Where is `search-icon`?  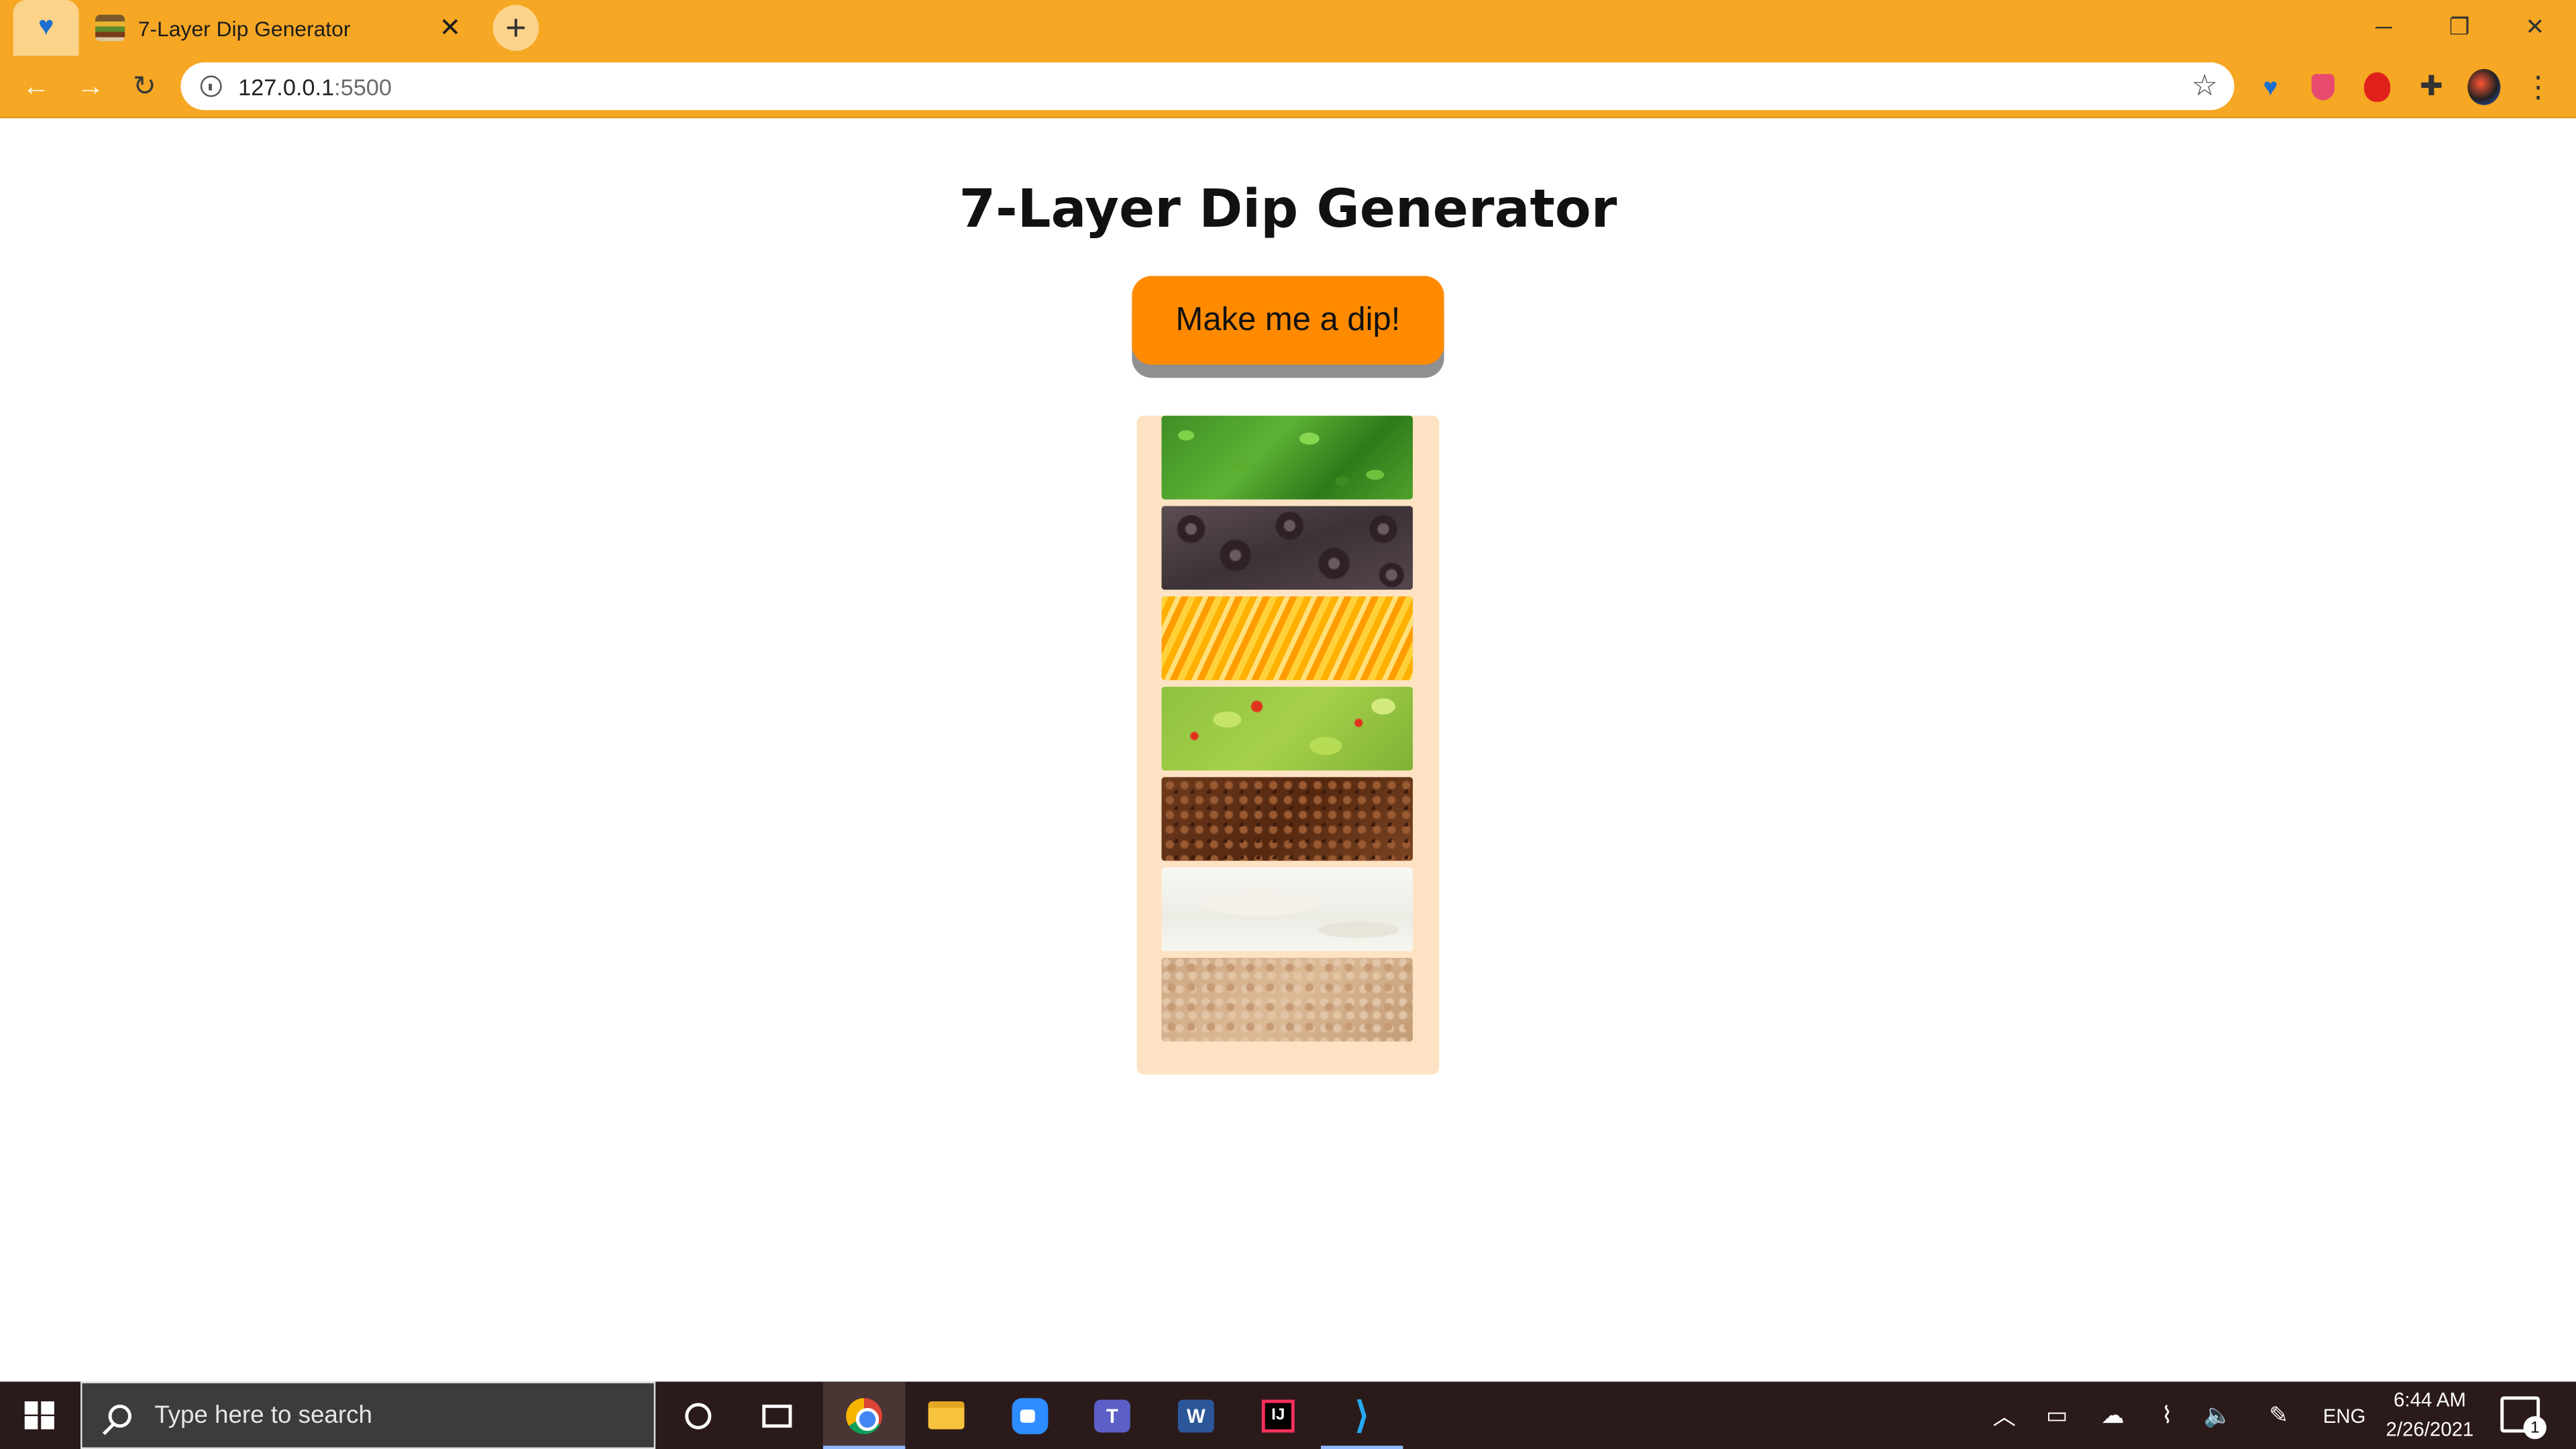
search-icon is located at coordinates (119, 1415).